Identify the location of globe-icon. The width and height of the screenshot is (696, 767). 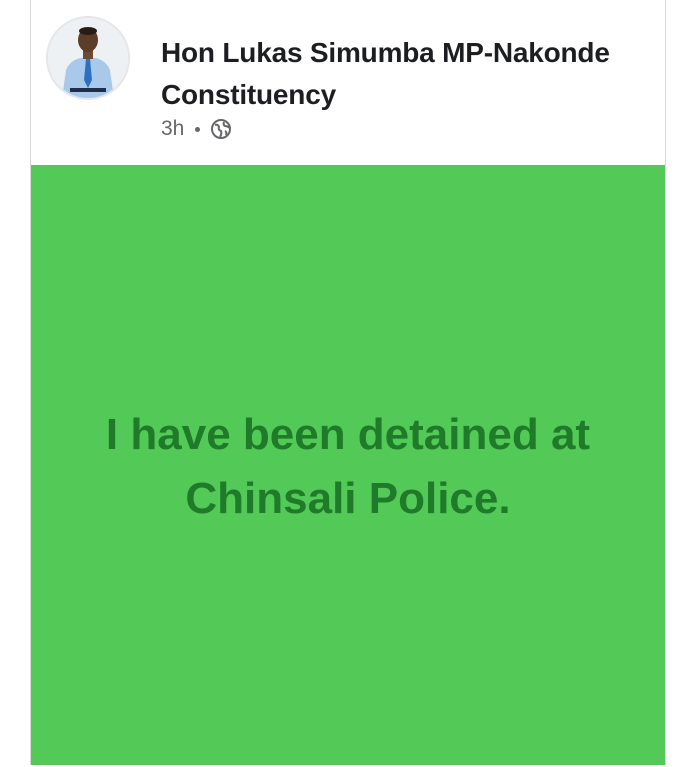
(221, 129).